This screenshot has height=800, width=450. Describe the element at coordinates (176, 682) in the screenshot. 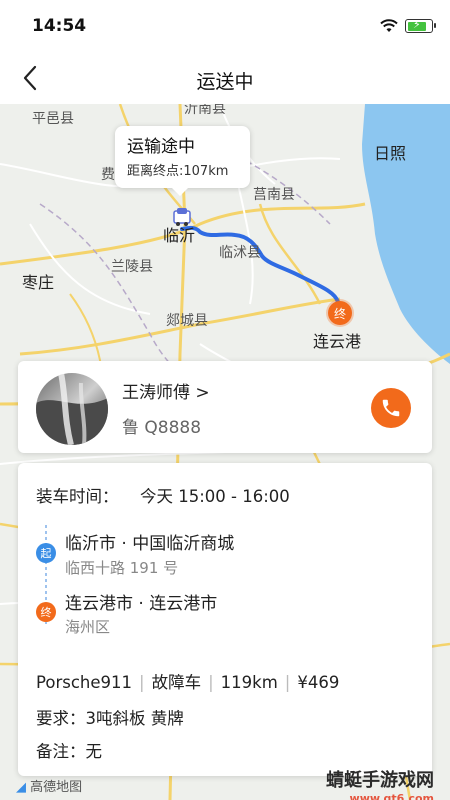

I see `car-type: 故障车` at that location.